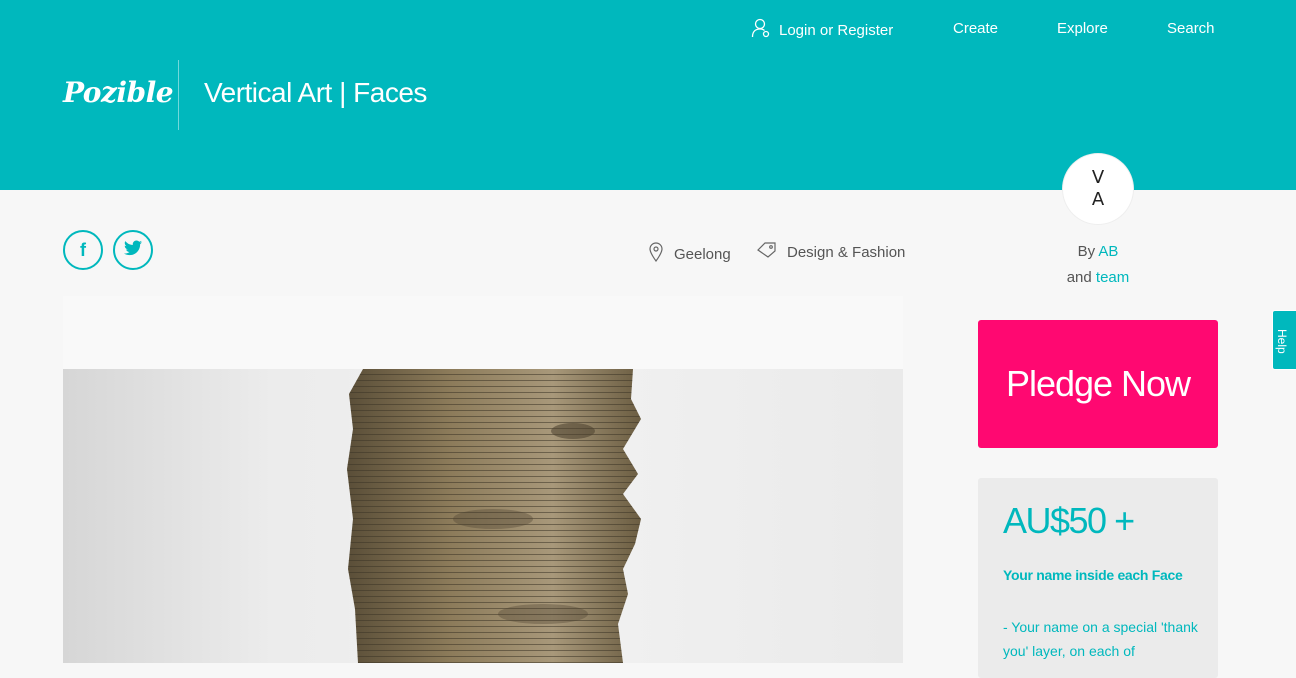 This screenshot has width=1296, height=678. I want to click on category-label: Design & Fashion, so click(846, 252).